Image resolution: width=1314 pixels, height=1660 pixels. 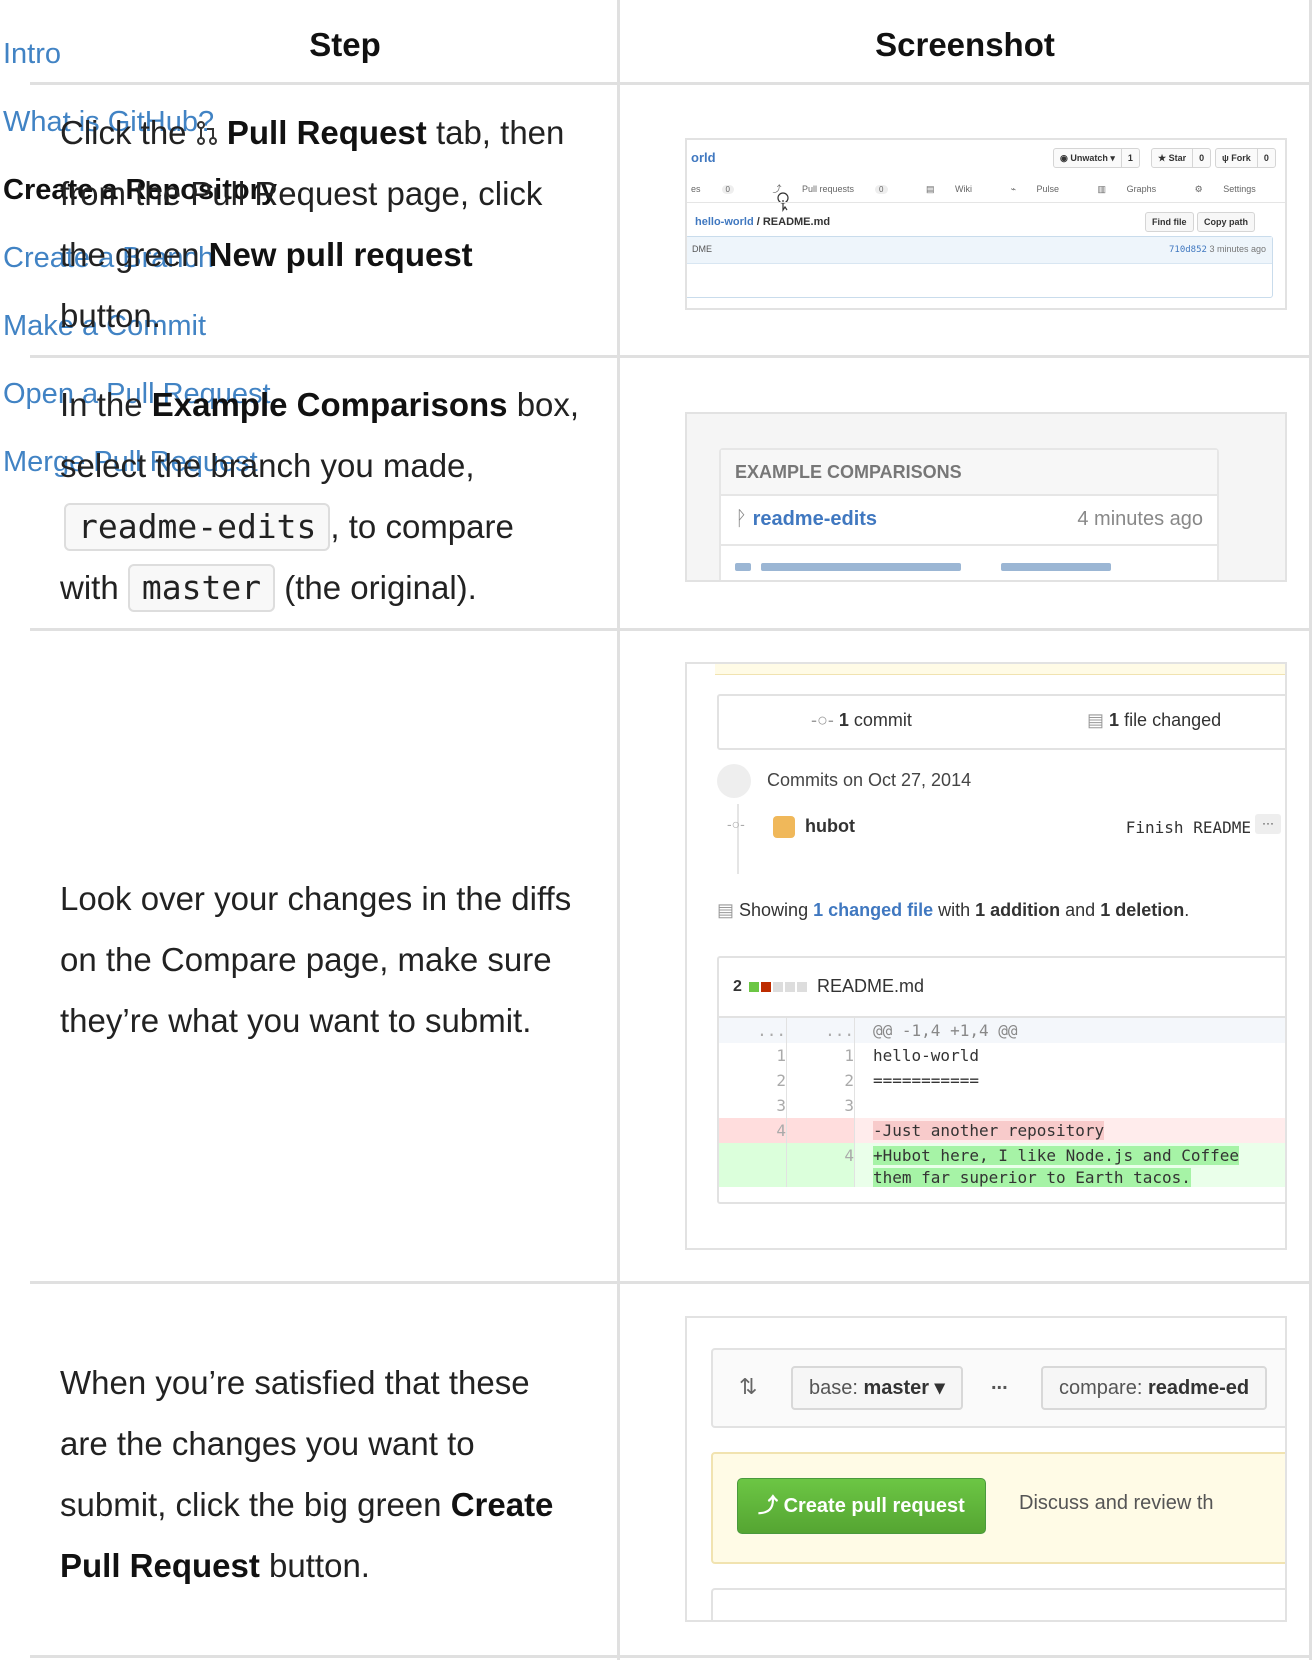 I want to click on tab-issues: es 0, so click(x=721, y=189).